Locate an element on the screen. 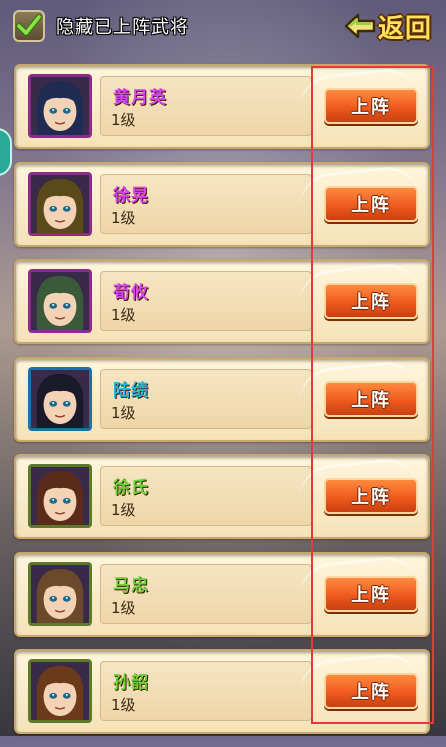 This screenshot has height=747, width=446. general-name: 马忠 is located at coordinates (131, 585).